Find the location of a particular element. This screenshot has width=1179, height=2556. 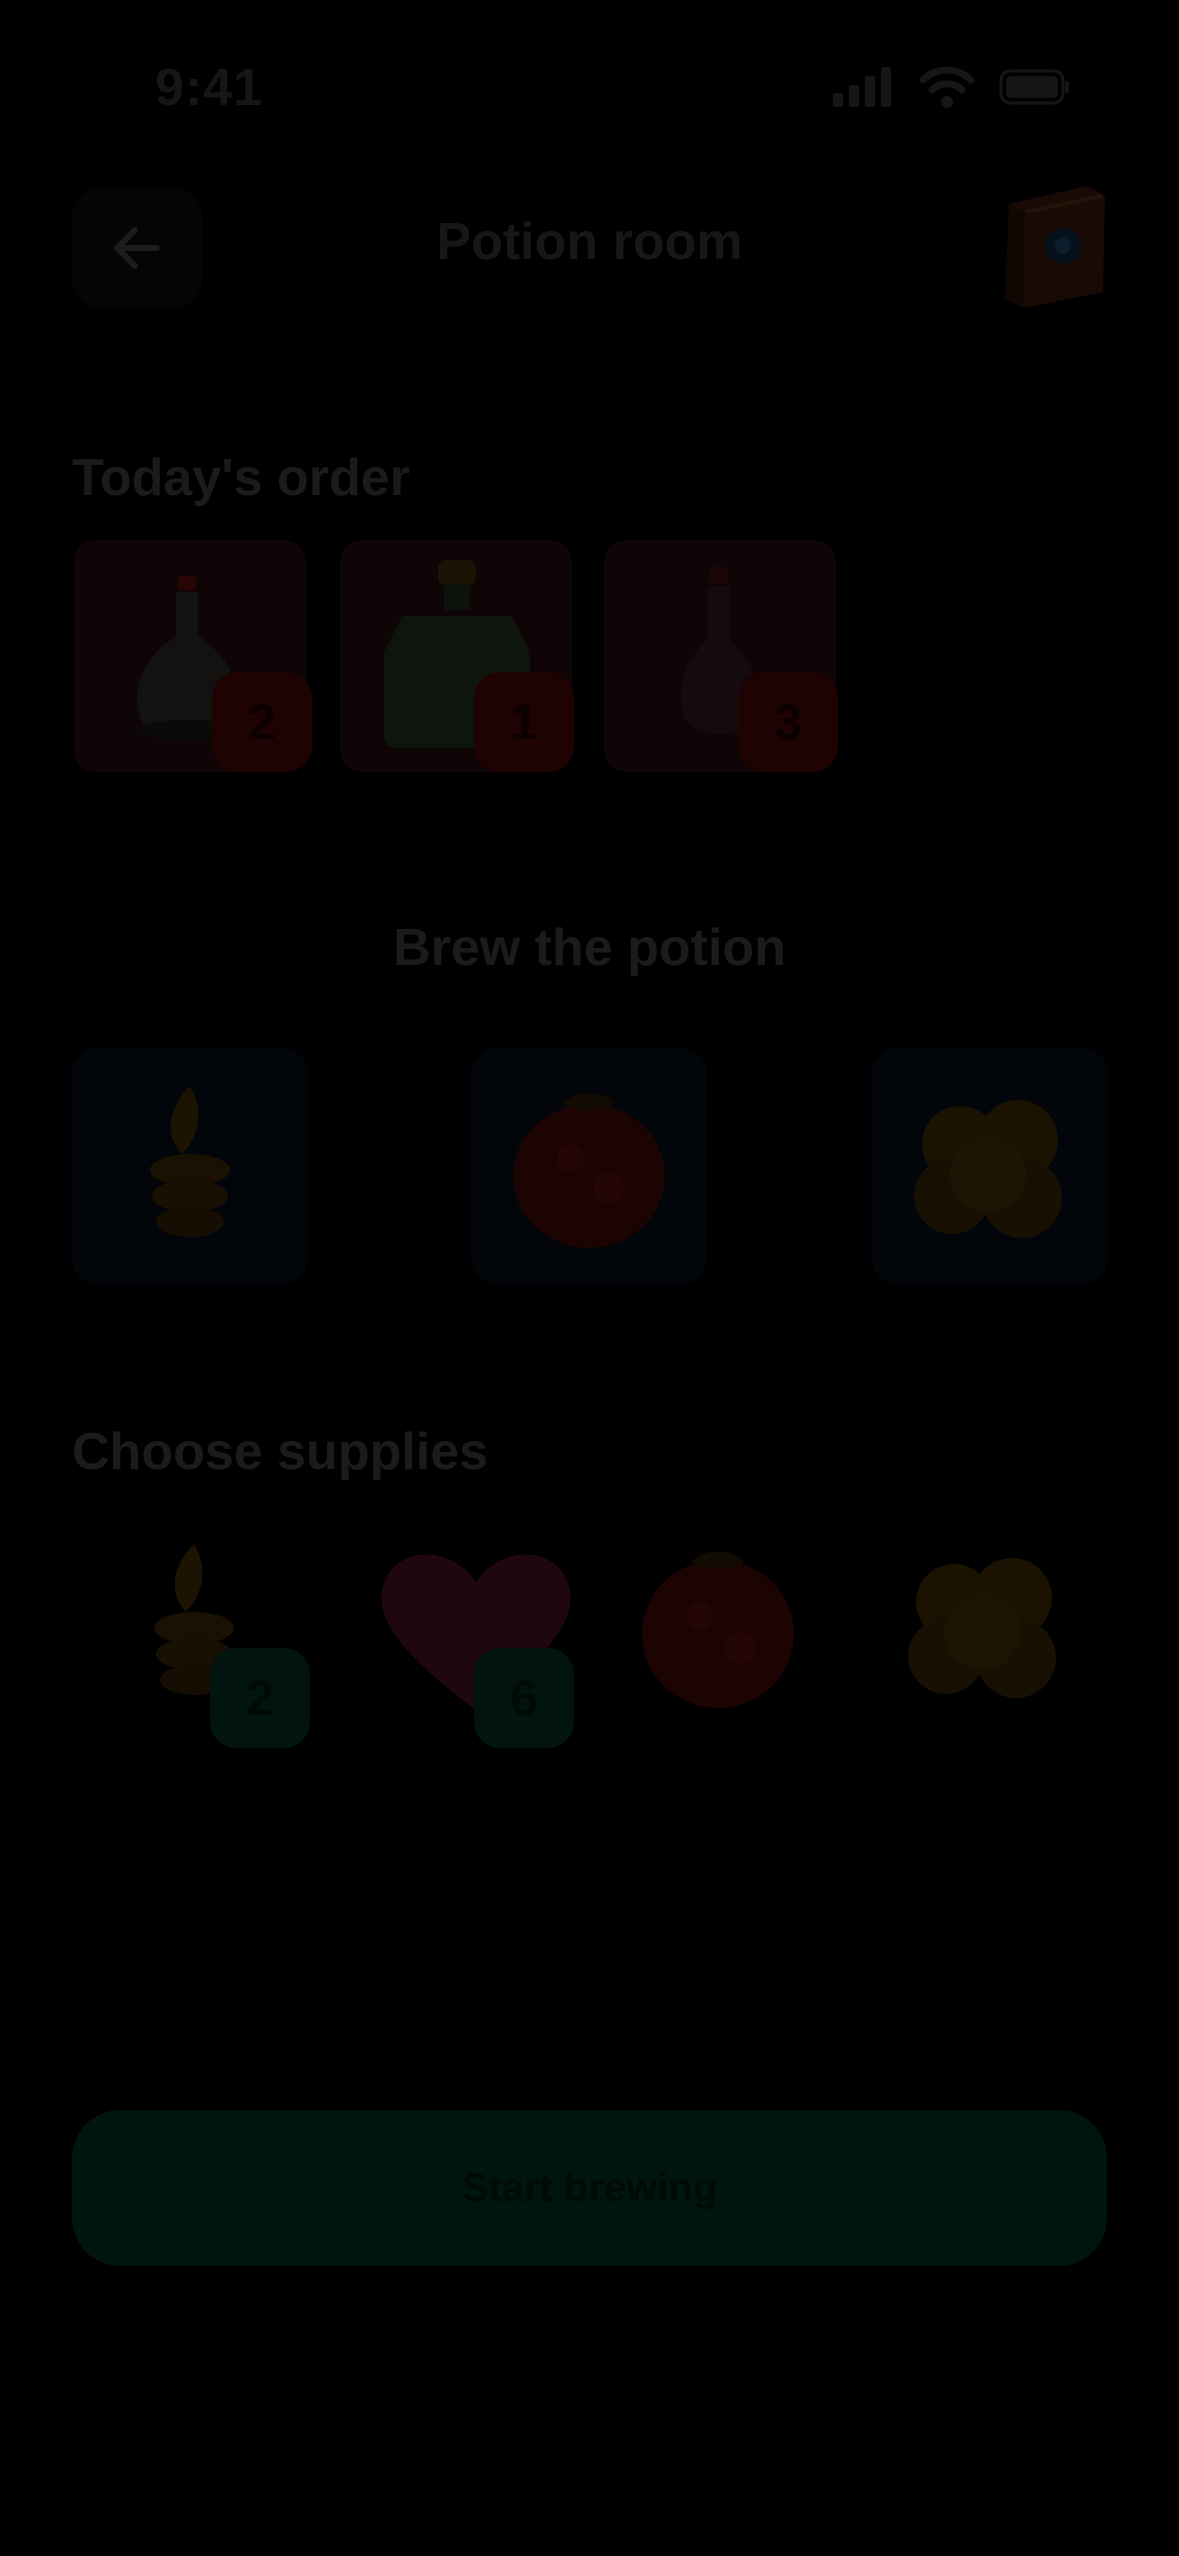

golden-leaves-icon is located at coordinates (190, 1161).